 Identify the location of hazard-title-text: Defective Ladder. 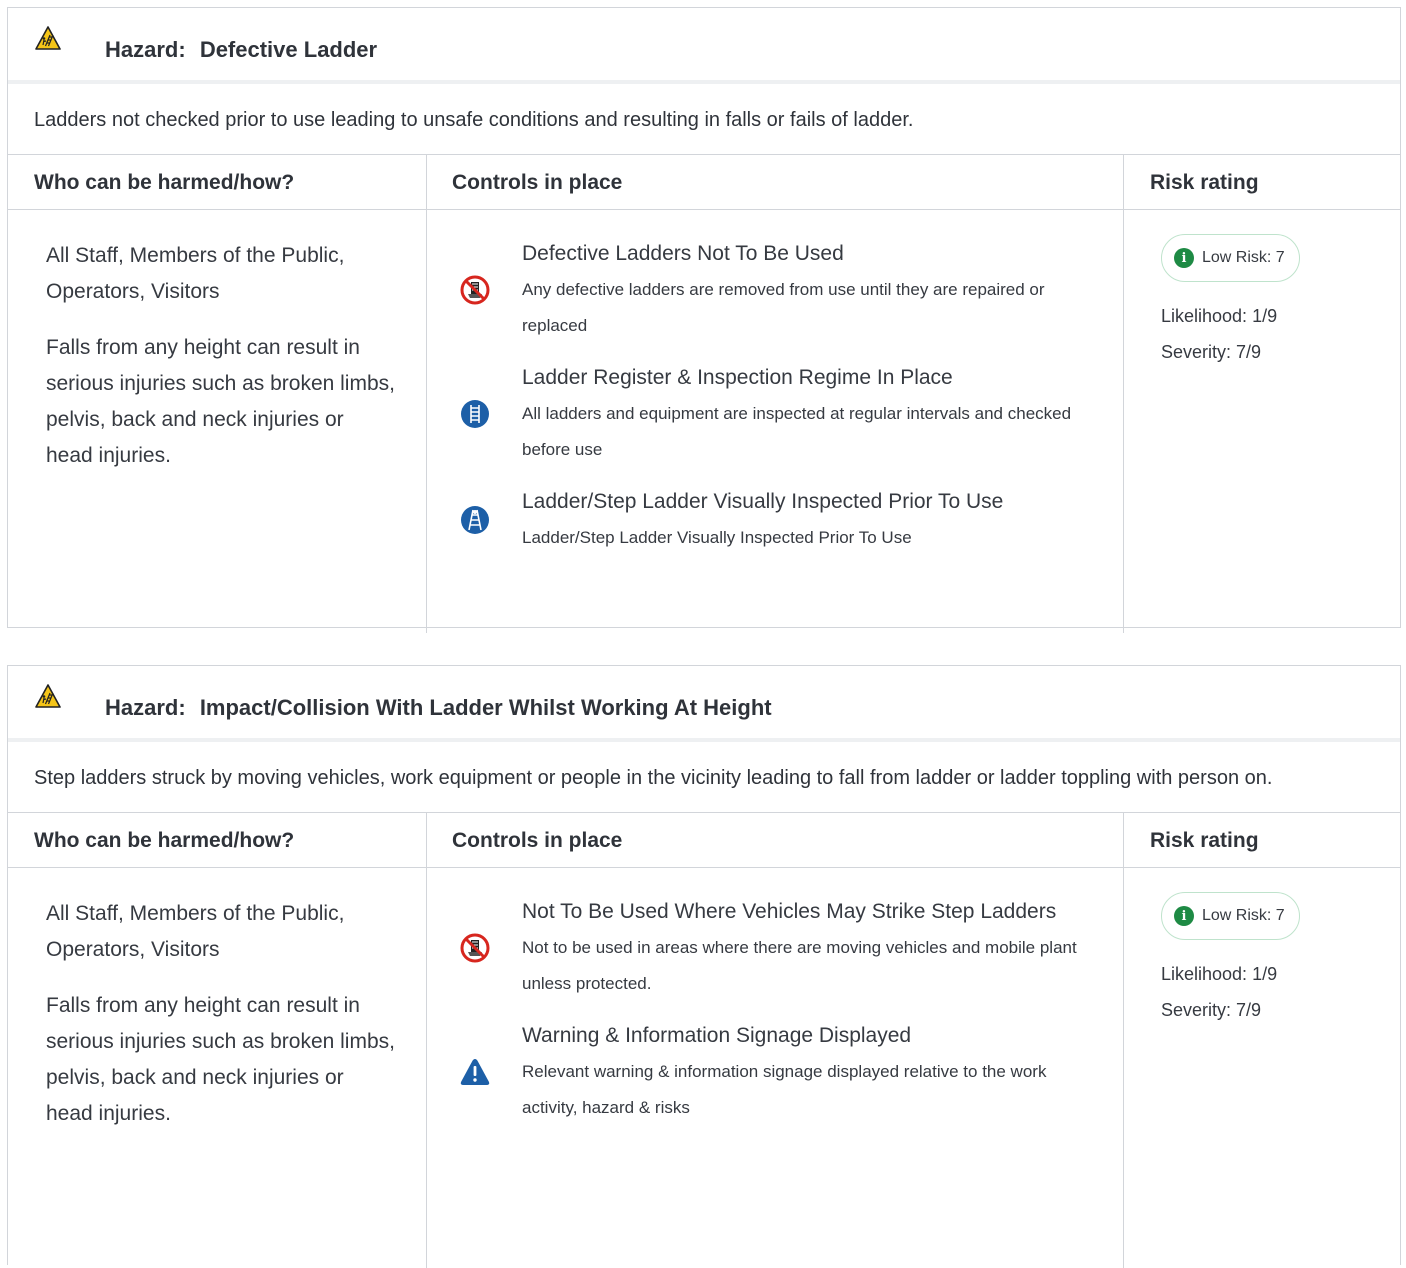
(288, 49).